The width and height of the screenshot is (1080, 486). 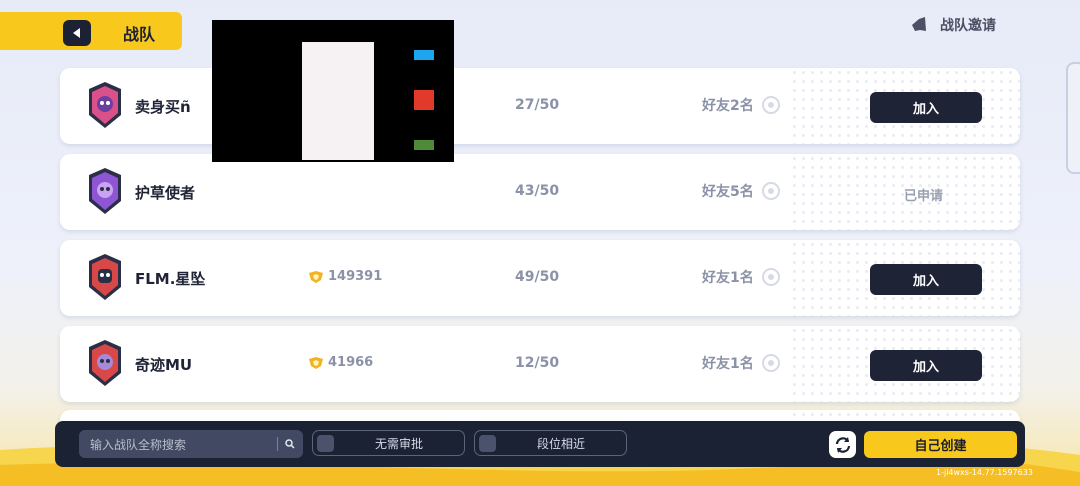 I want to click on member-count: 49/50, so click(x=537, y=277).